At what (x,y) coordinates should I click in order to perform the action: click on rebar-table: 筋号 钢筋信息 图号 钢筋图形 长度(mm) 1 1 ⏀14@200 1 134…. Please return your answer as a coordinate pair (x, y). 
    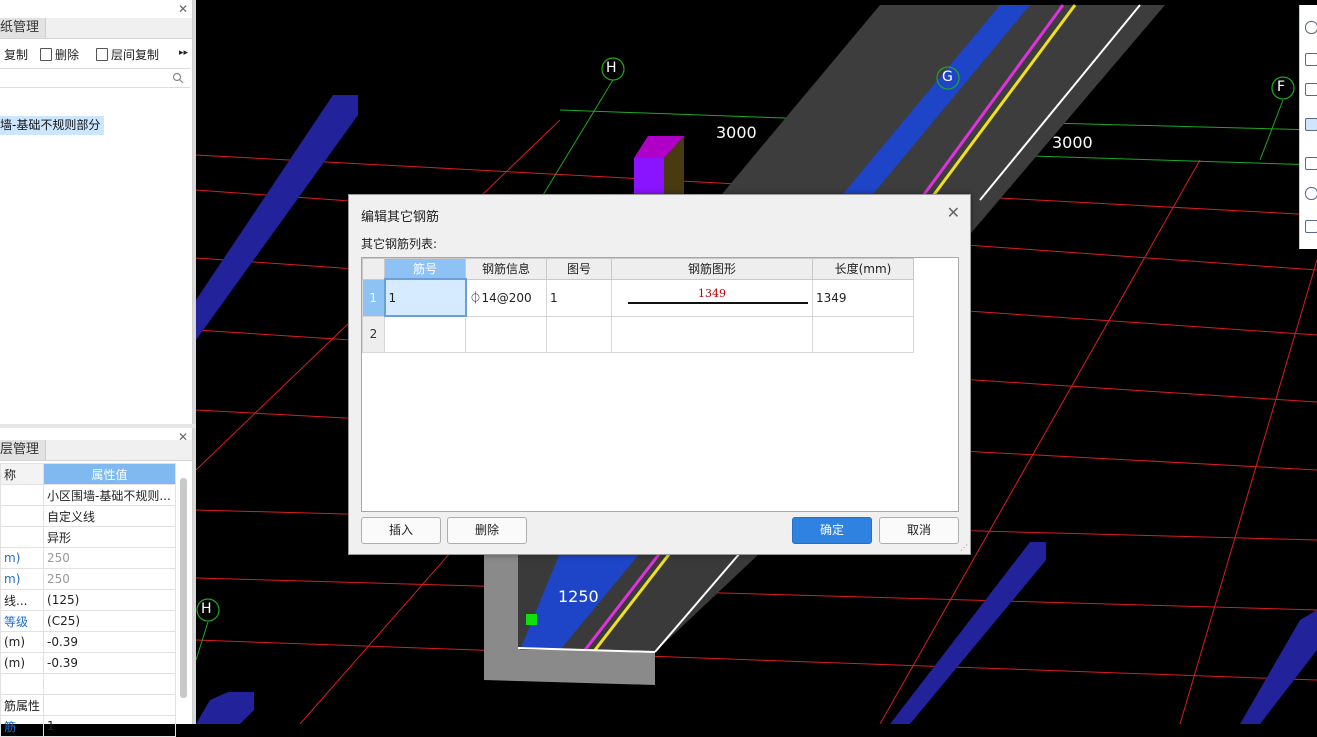
    Looking at the image, I should click on (638, 305).